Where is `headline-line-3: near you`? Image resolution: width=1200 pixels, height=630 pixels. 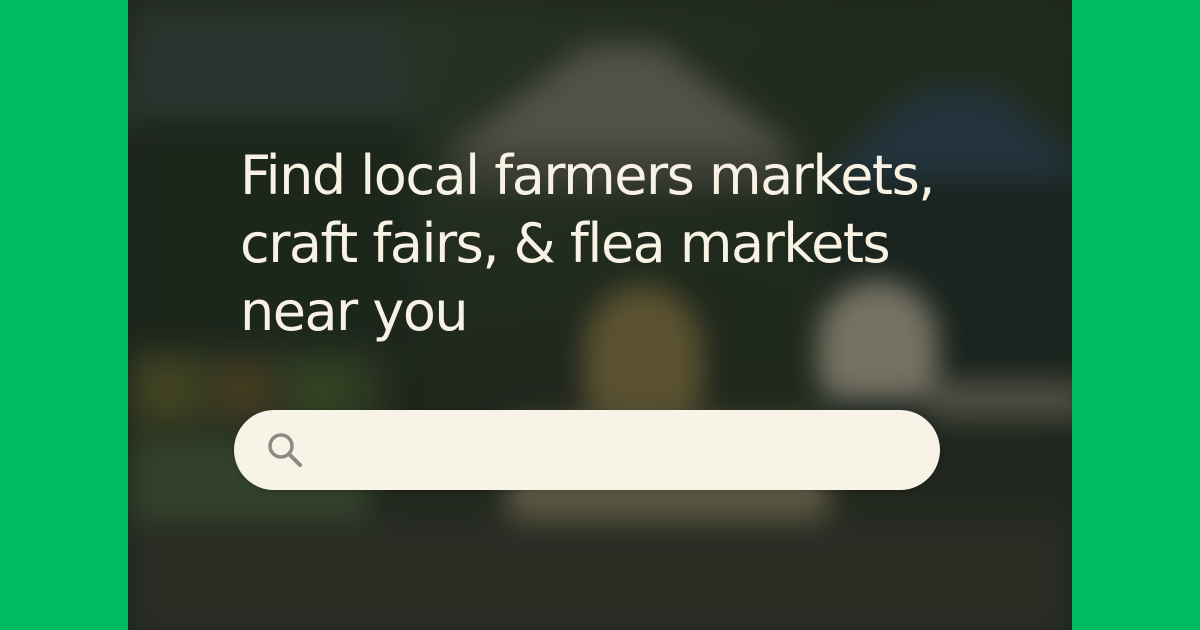 headline-line-3: near you is located at coordinates (354, 311).